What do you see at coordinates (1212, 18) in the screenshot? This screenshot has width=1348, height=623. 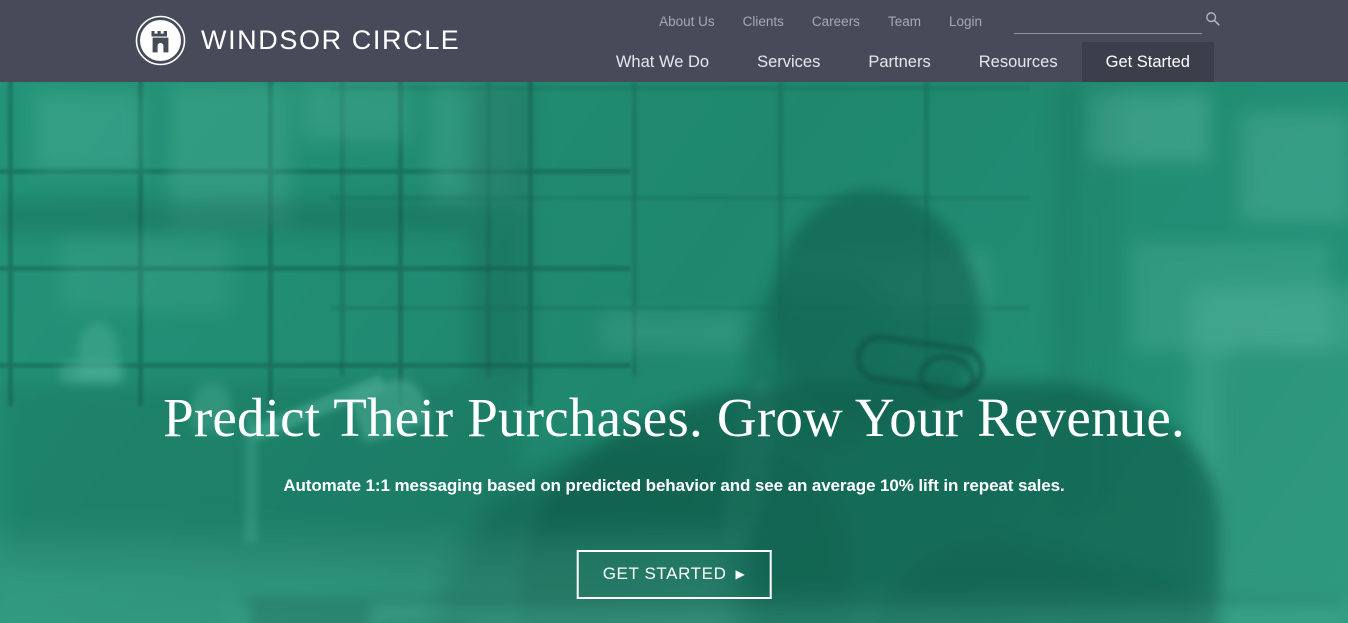 I see `search-icon` at bounding box center [1212, 18].